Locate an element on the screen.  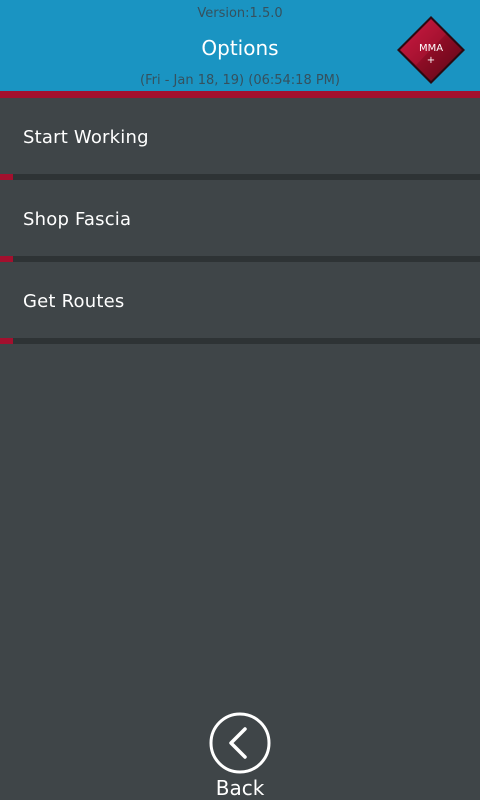
logo-text: MMA is located at coordinates (431, 48).